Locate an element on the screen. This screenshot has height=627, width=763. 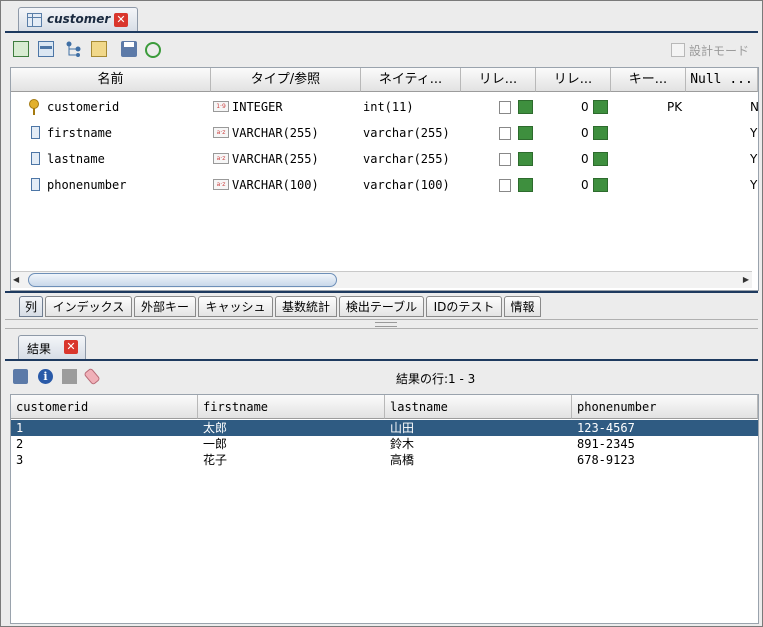
result-header-customerid: customerid is located at coordinates (104, 407).